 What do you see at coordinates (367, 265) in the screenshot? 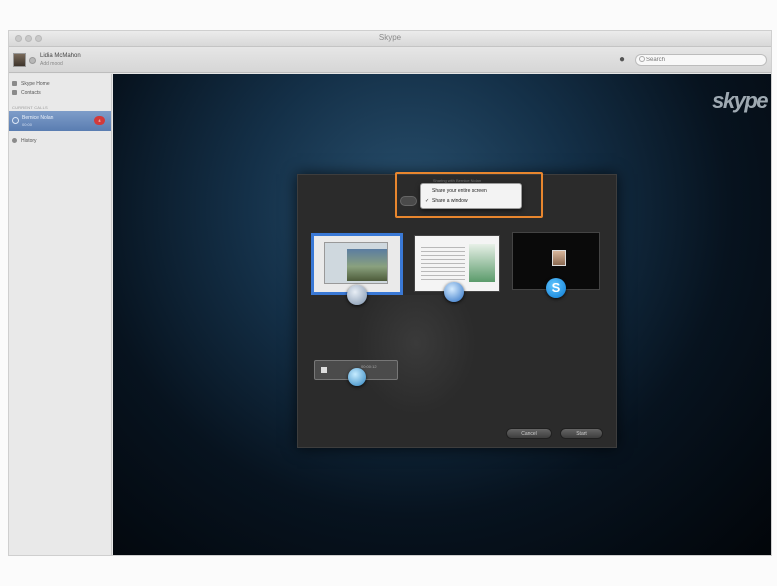
I see `photo-preview` at bounding box center [367, 265].